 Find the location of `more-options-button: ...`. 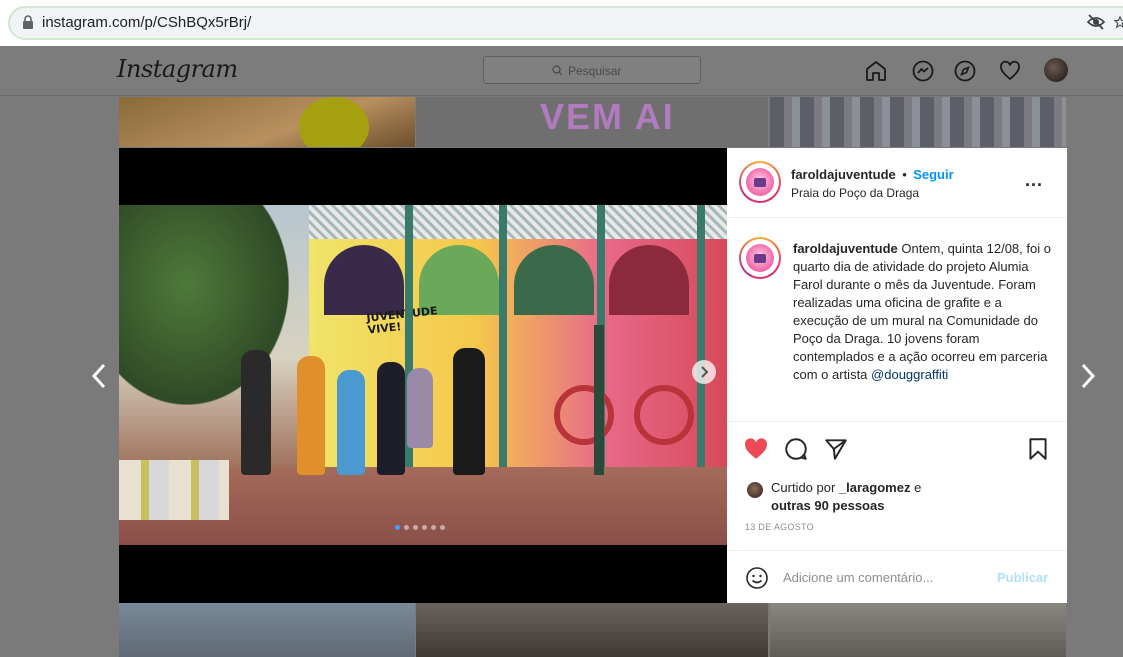

more-options-button: ... is located at coordinates (1034, 180).